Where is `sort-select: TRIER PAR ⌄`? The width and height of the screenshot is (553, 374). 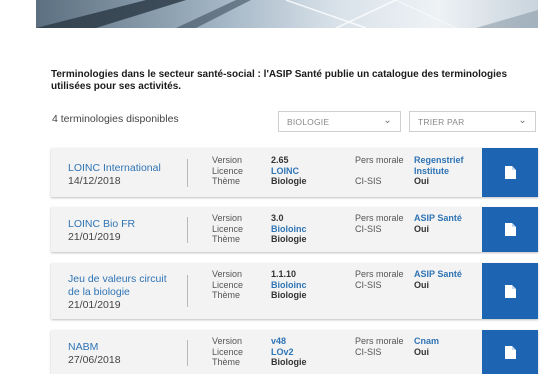 sort-select: TRIER PAR ⌄ is located at coordinates (472, 121).